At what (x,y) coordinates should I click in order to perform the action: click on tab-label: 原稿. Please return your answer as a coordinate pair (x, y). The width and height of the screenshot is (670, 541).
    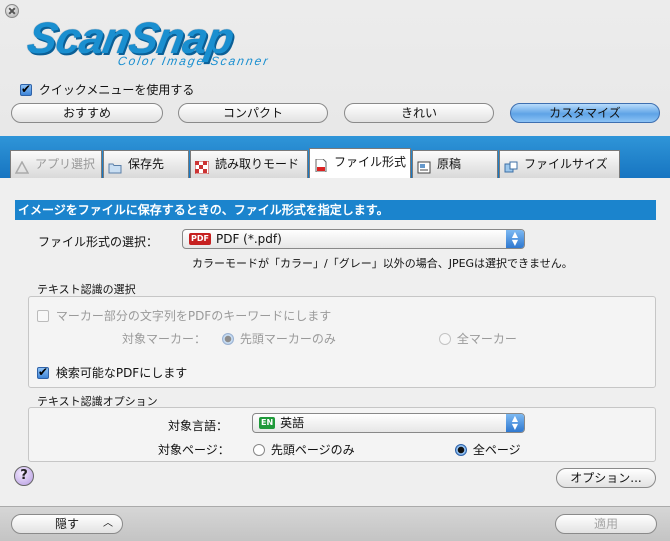
    Looking at the image, I should click on (449, 164).